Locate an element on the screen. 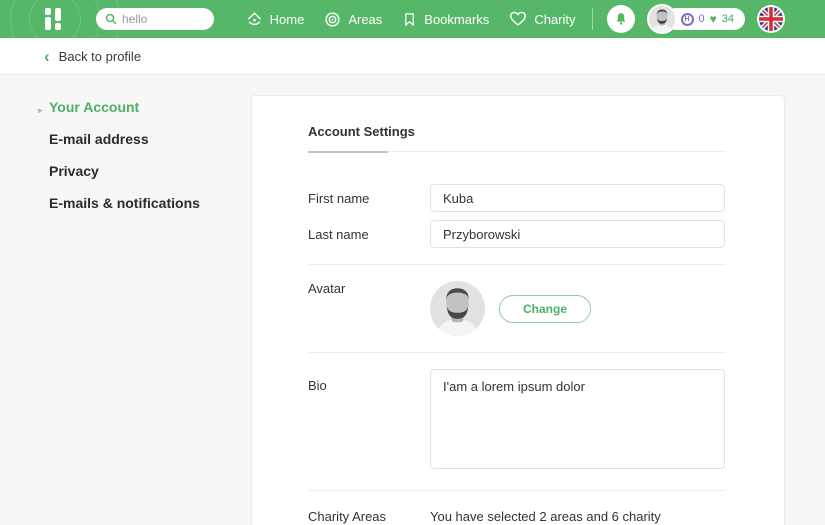 The image size is (825, 525). top-nav-bar: Home Areas Bookmarks Char is located at coordinates (412, 19).